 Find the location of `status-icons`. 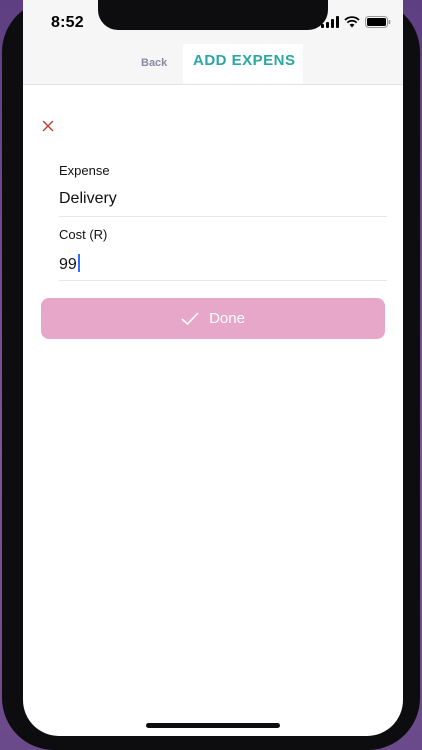

status-icons is located at coordinates (356, 22).